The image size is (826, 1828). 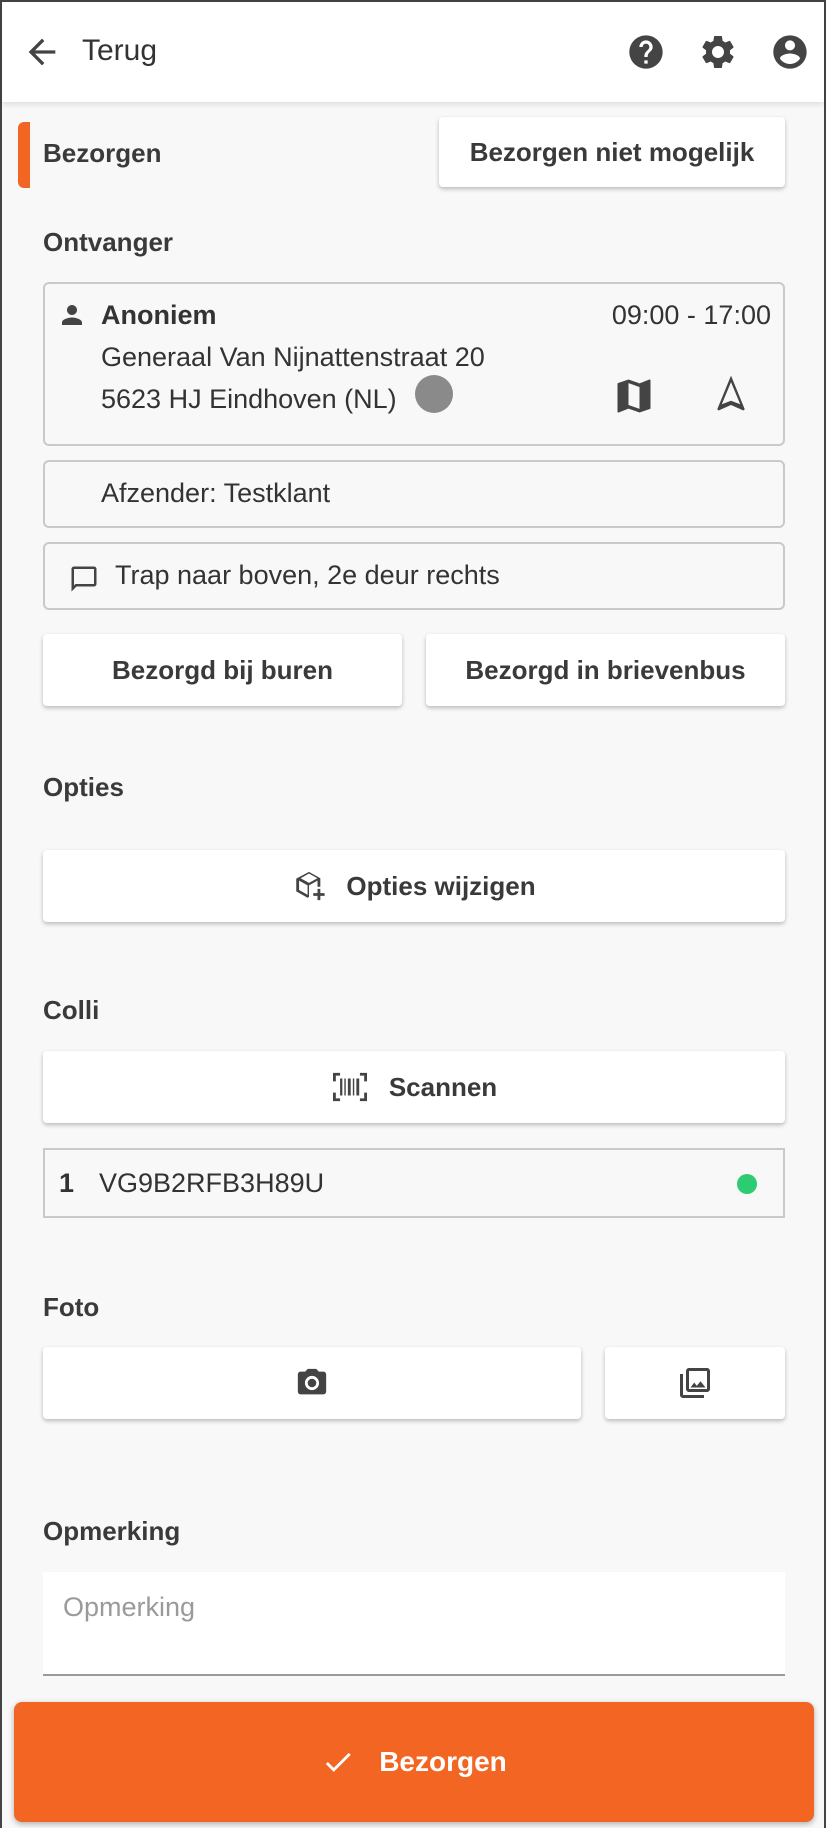 What do you see at coordinates (349, 1087) in the screenshot?
I see `barcode-scan-icon` at bounding box center [349, 1087].